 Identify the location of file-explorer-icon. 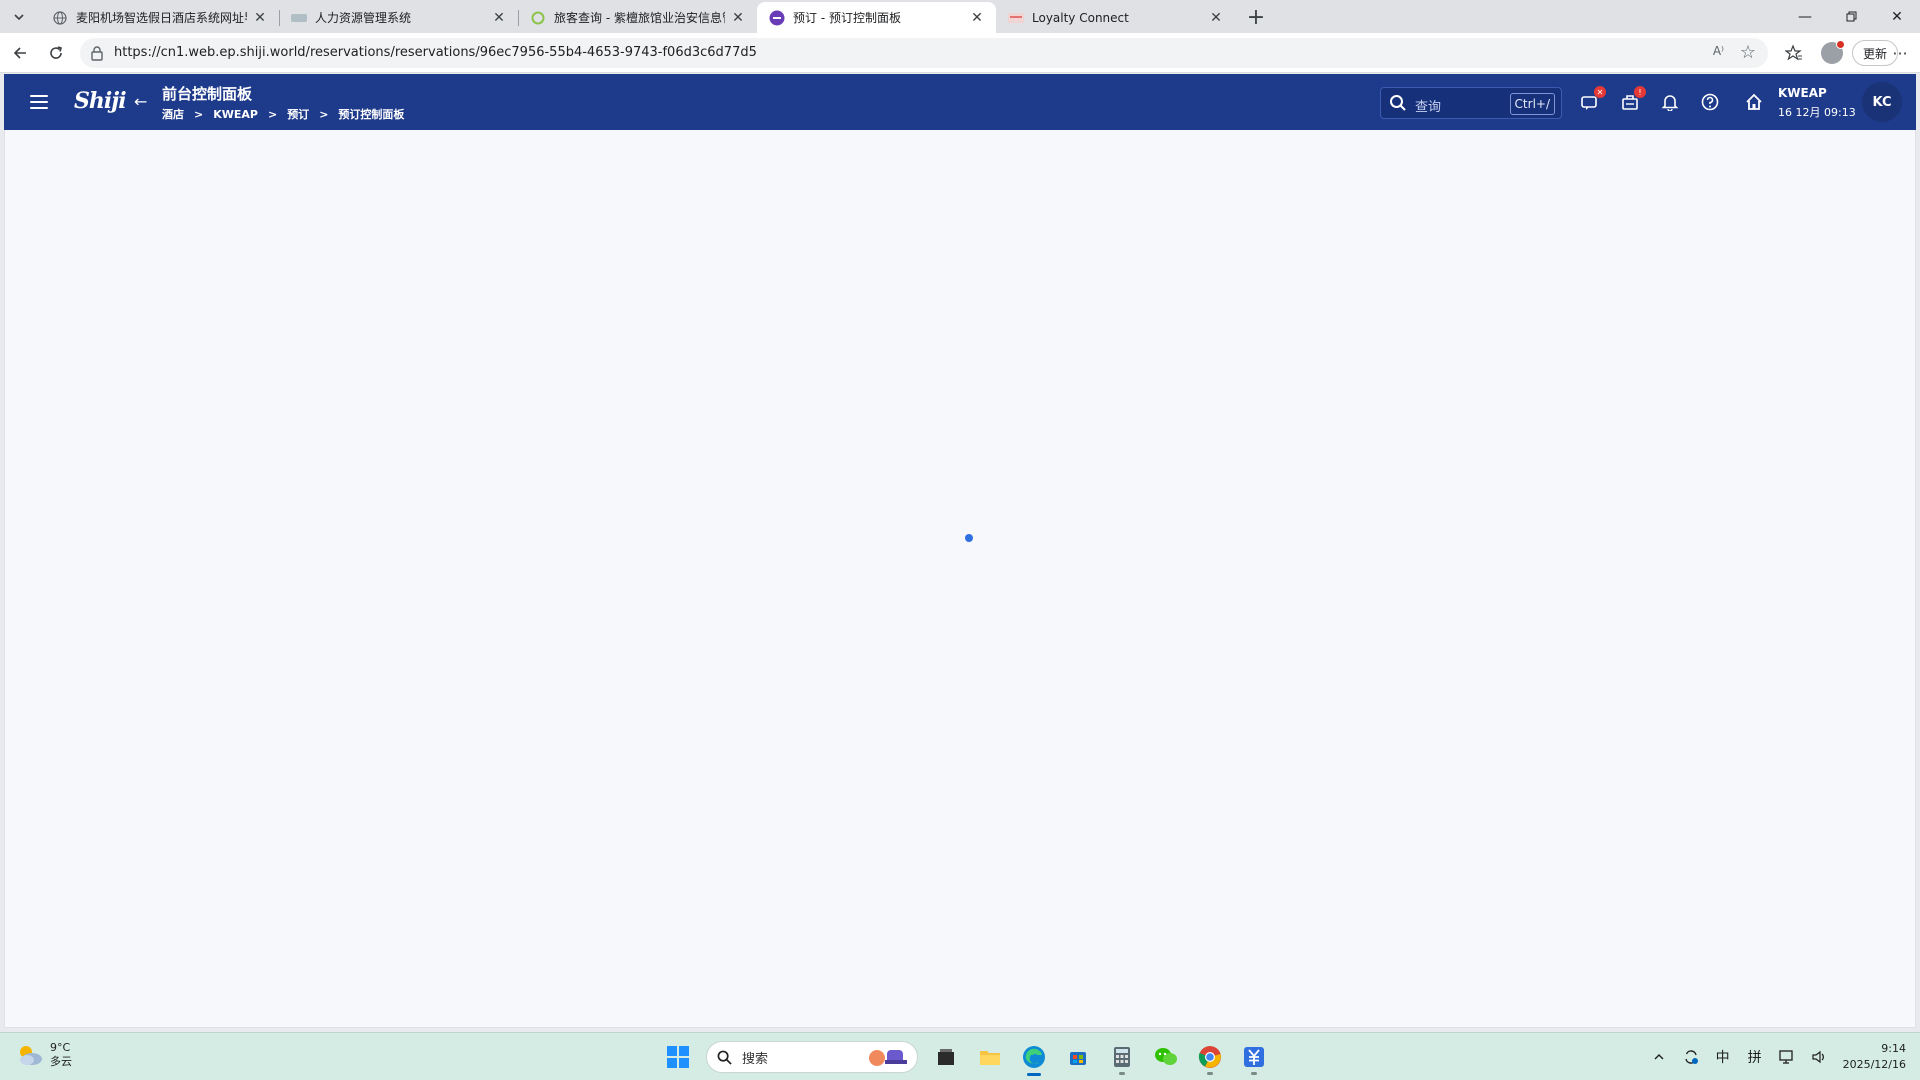
(990, 1057).